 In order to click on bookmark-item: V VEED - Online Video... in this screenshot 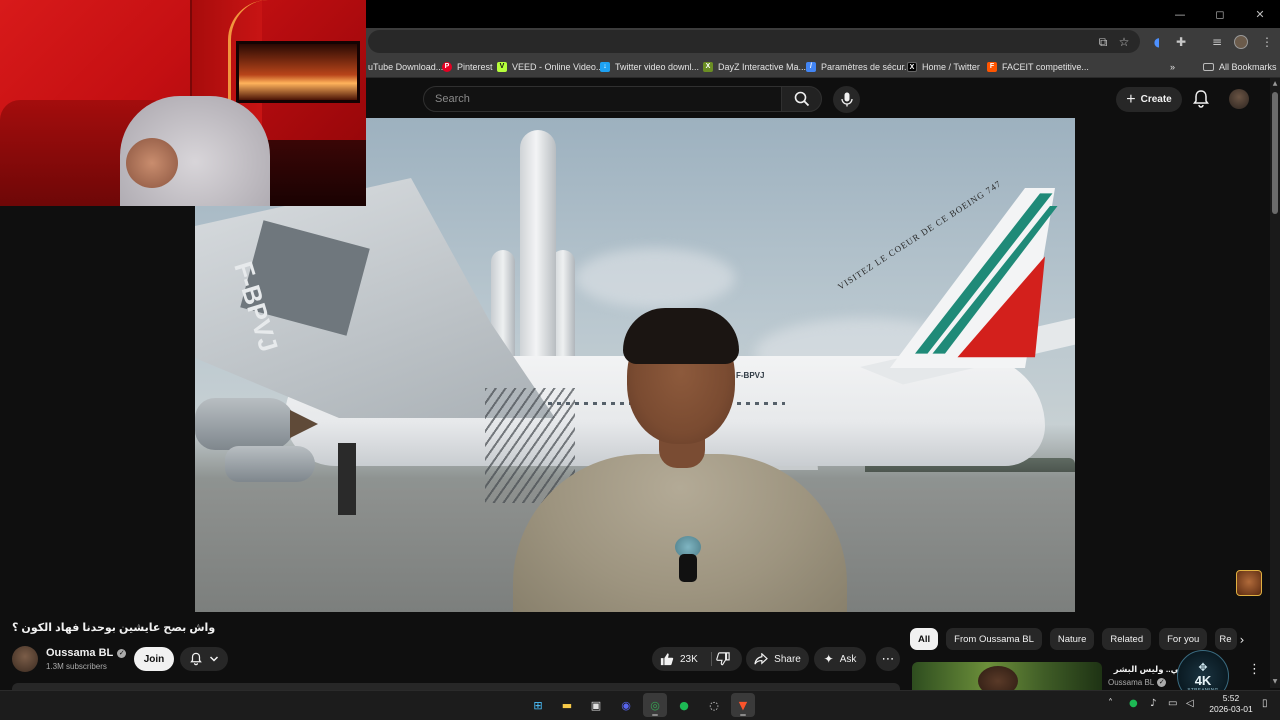, I will do `click(550, 66)`.